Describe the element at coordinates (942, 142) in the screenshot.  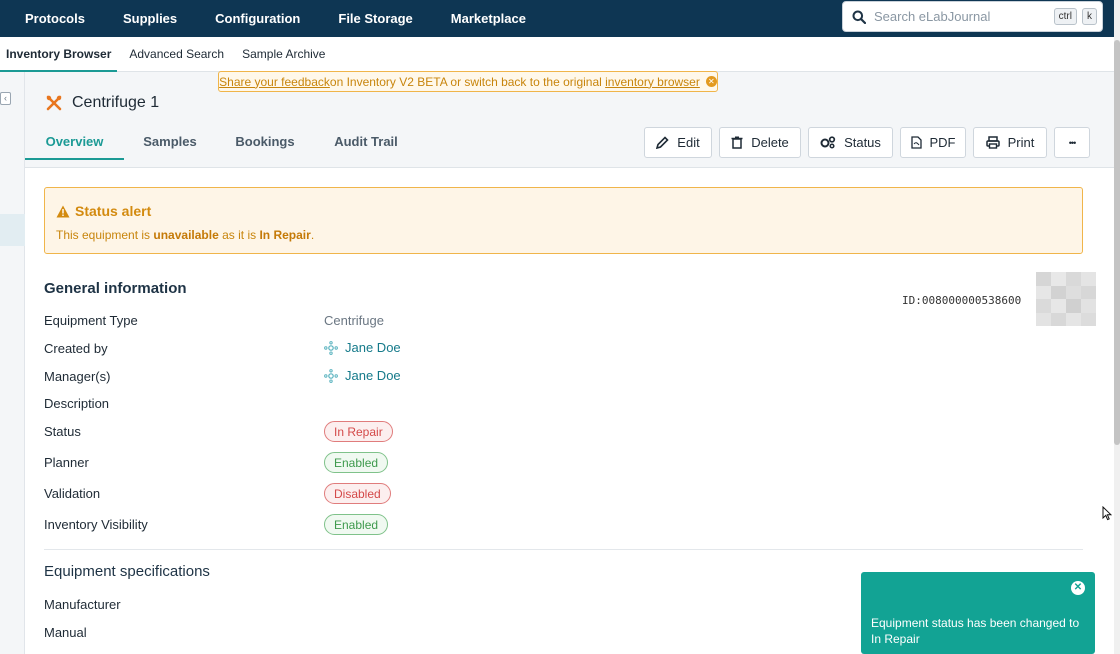
I see `pdf-button-label: PDF` at that location.